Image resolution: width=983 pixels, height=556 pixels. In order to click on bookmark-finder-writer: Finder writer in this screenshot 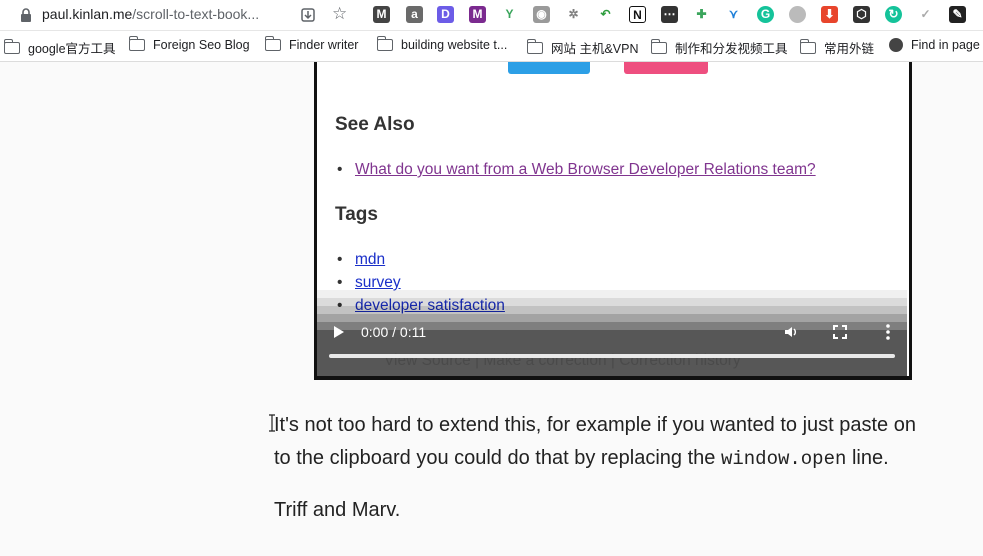, I will do `click(311, 44)`.